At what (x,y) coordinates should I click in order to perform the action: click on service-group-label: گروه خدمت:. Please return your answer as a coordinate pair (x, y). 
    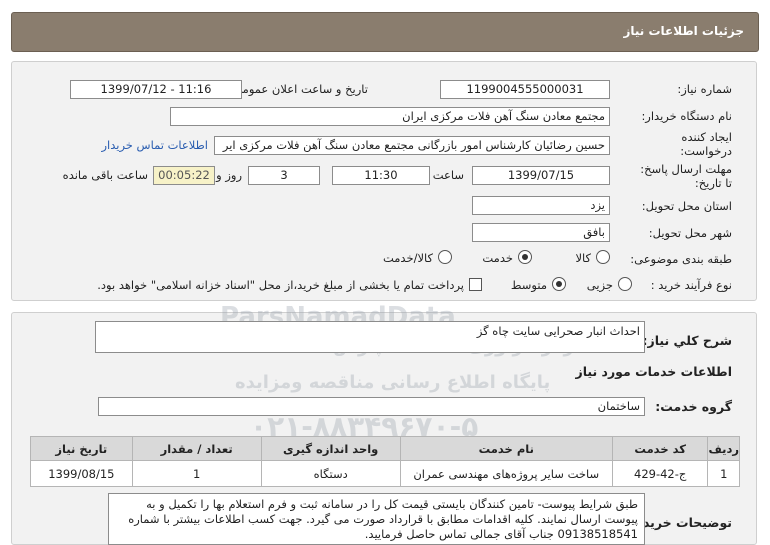
    Looking at the image, I should click on (693, 406).